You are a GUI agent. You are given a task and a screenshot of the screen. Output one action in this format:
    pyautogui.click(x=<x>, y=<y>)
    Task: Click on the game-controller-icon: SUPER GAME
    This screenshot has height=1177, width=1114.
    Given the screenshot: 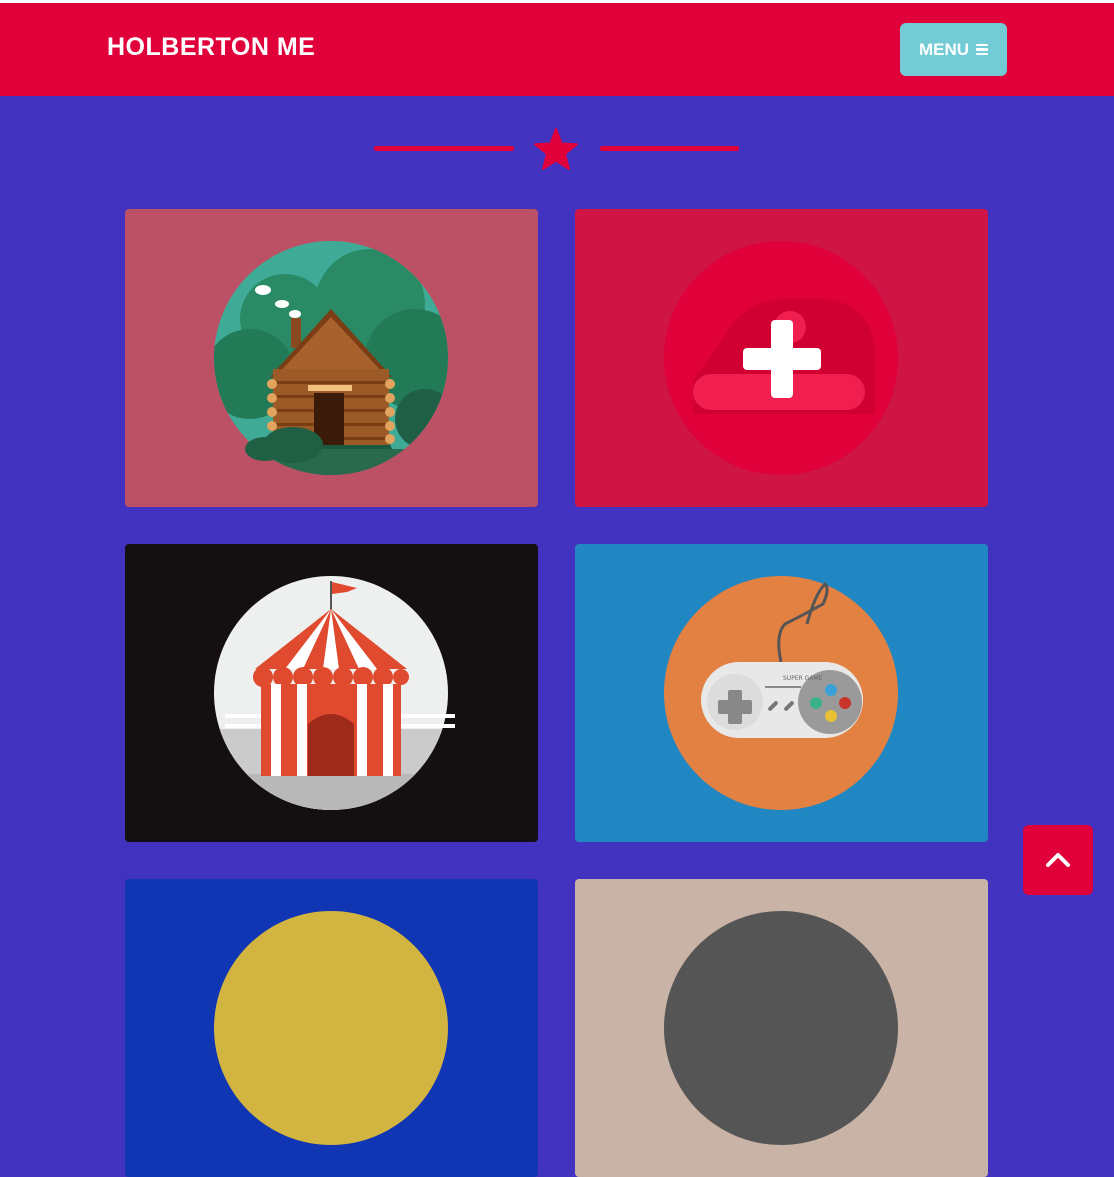 What is the action you would take?
    pyautogui.click(x=781, y=693)
    